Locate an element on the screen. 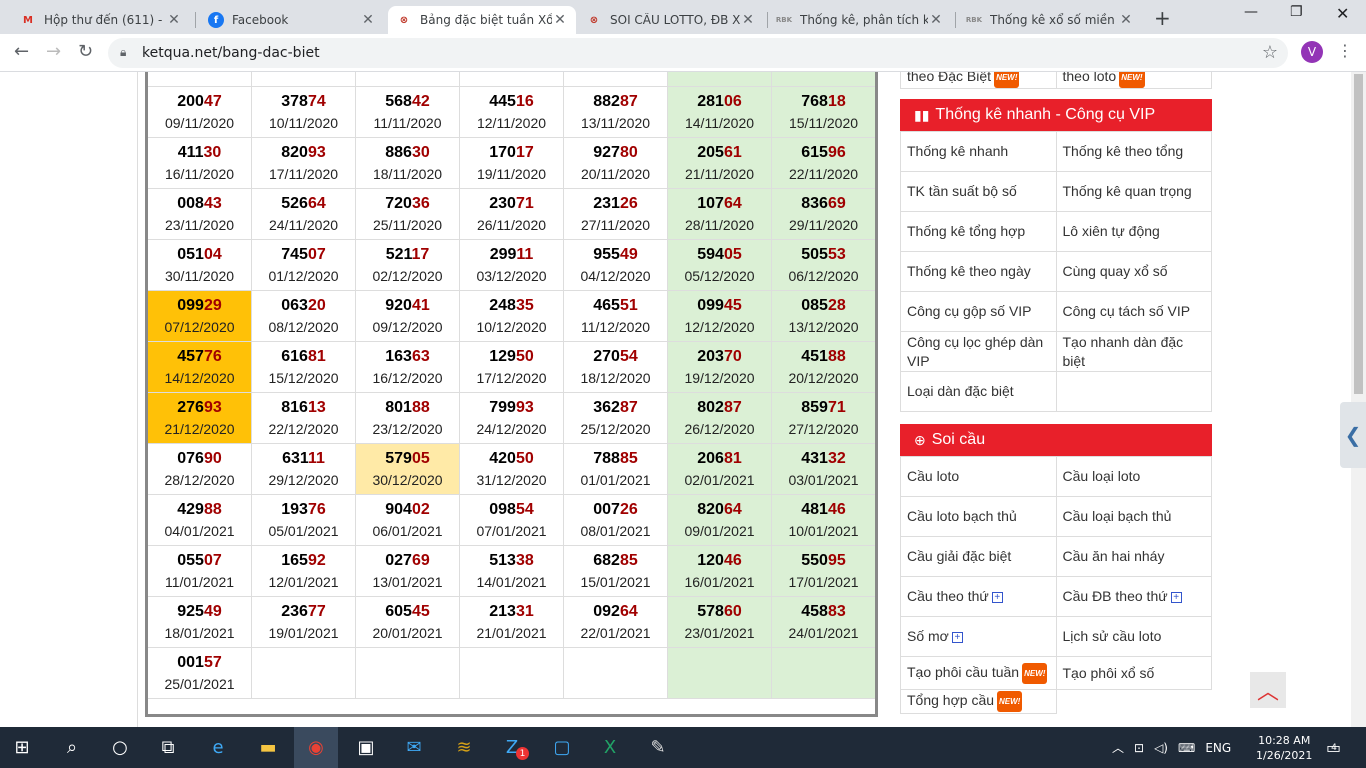 The height and width of the screenshot is (768, 1366). sidebar-link: Loại dàn đặc biệt is located at coordinates (978, 391).